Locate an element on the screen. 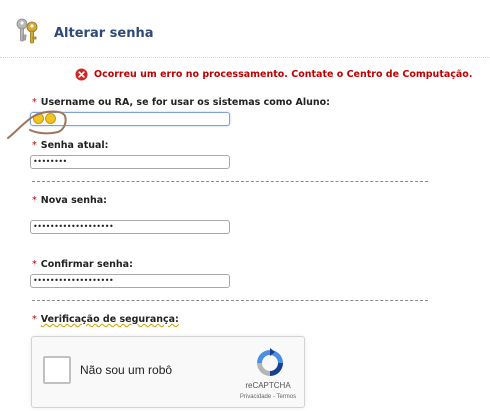 This screenshot has width=490, height=411. keys-icon is located at coordinates (27, 31).